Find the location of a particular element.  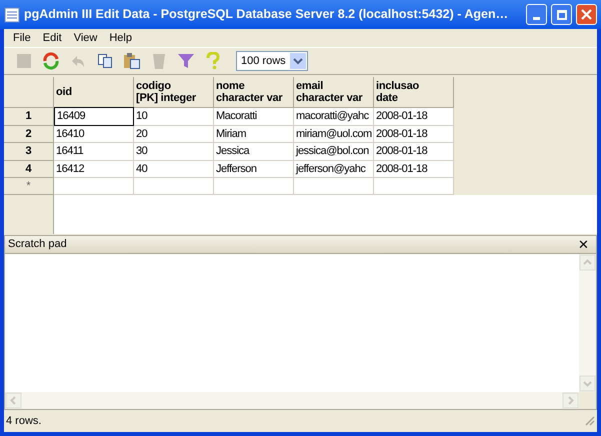

copy-icon is located at coordinates (105, 61).